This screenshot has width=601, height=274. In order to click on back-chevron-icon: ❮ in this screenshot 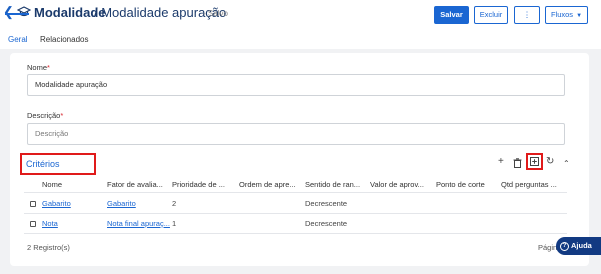, I will do `click(9, 12)`.